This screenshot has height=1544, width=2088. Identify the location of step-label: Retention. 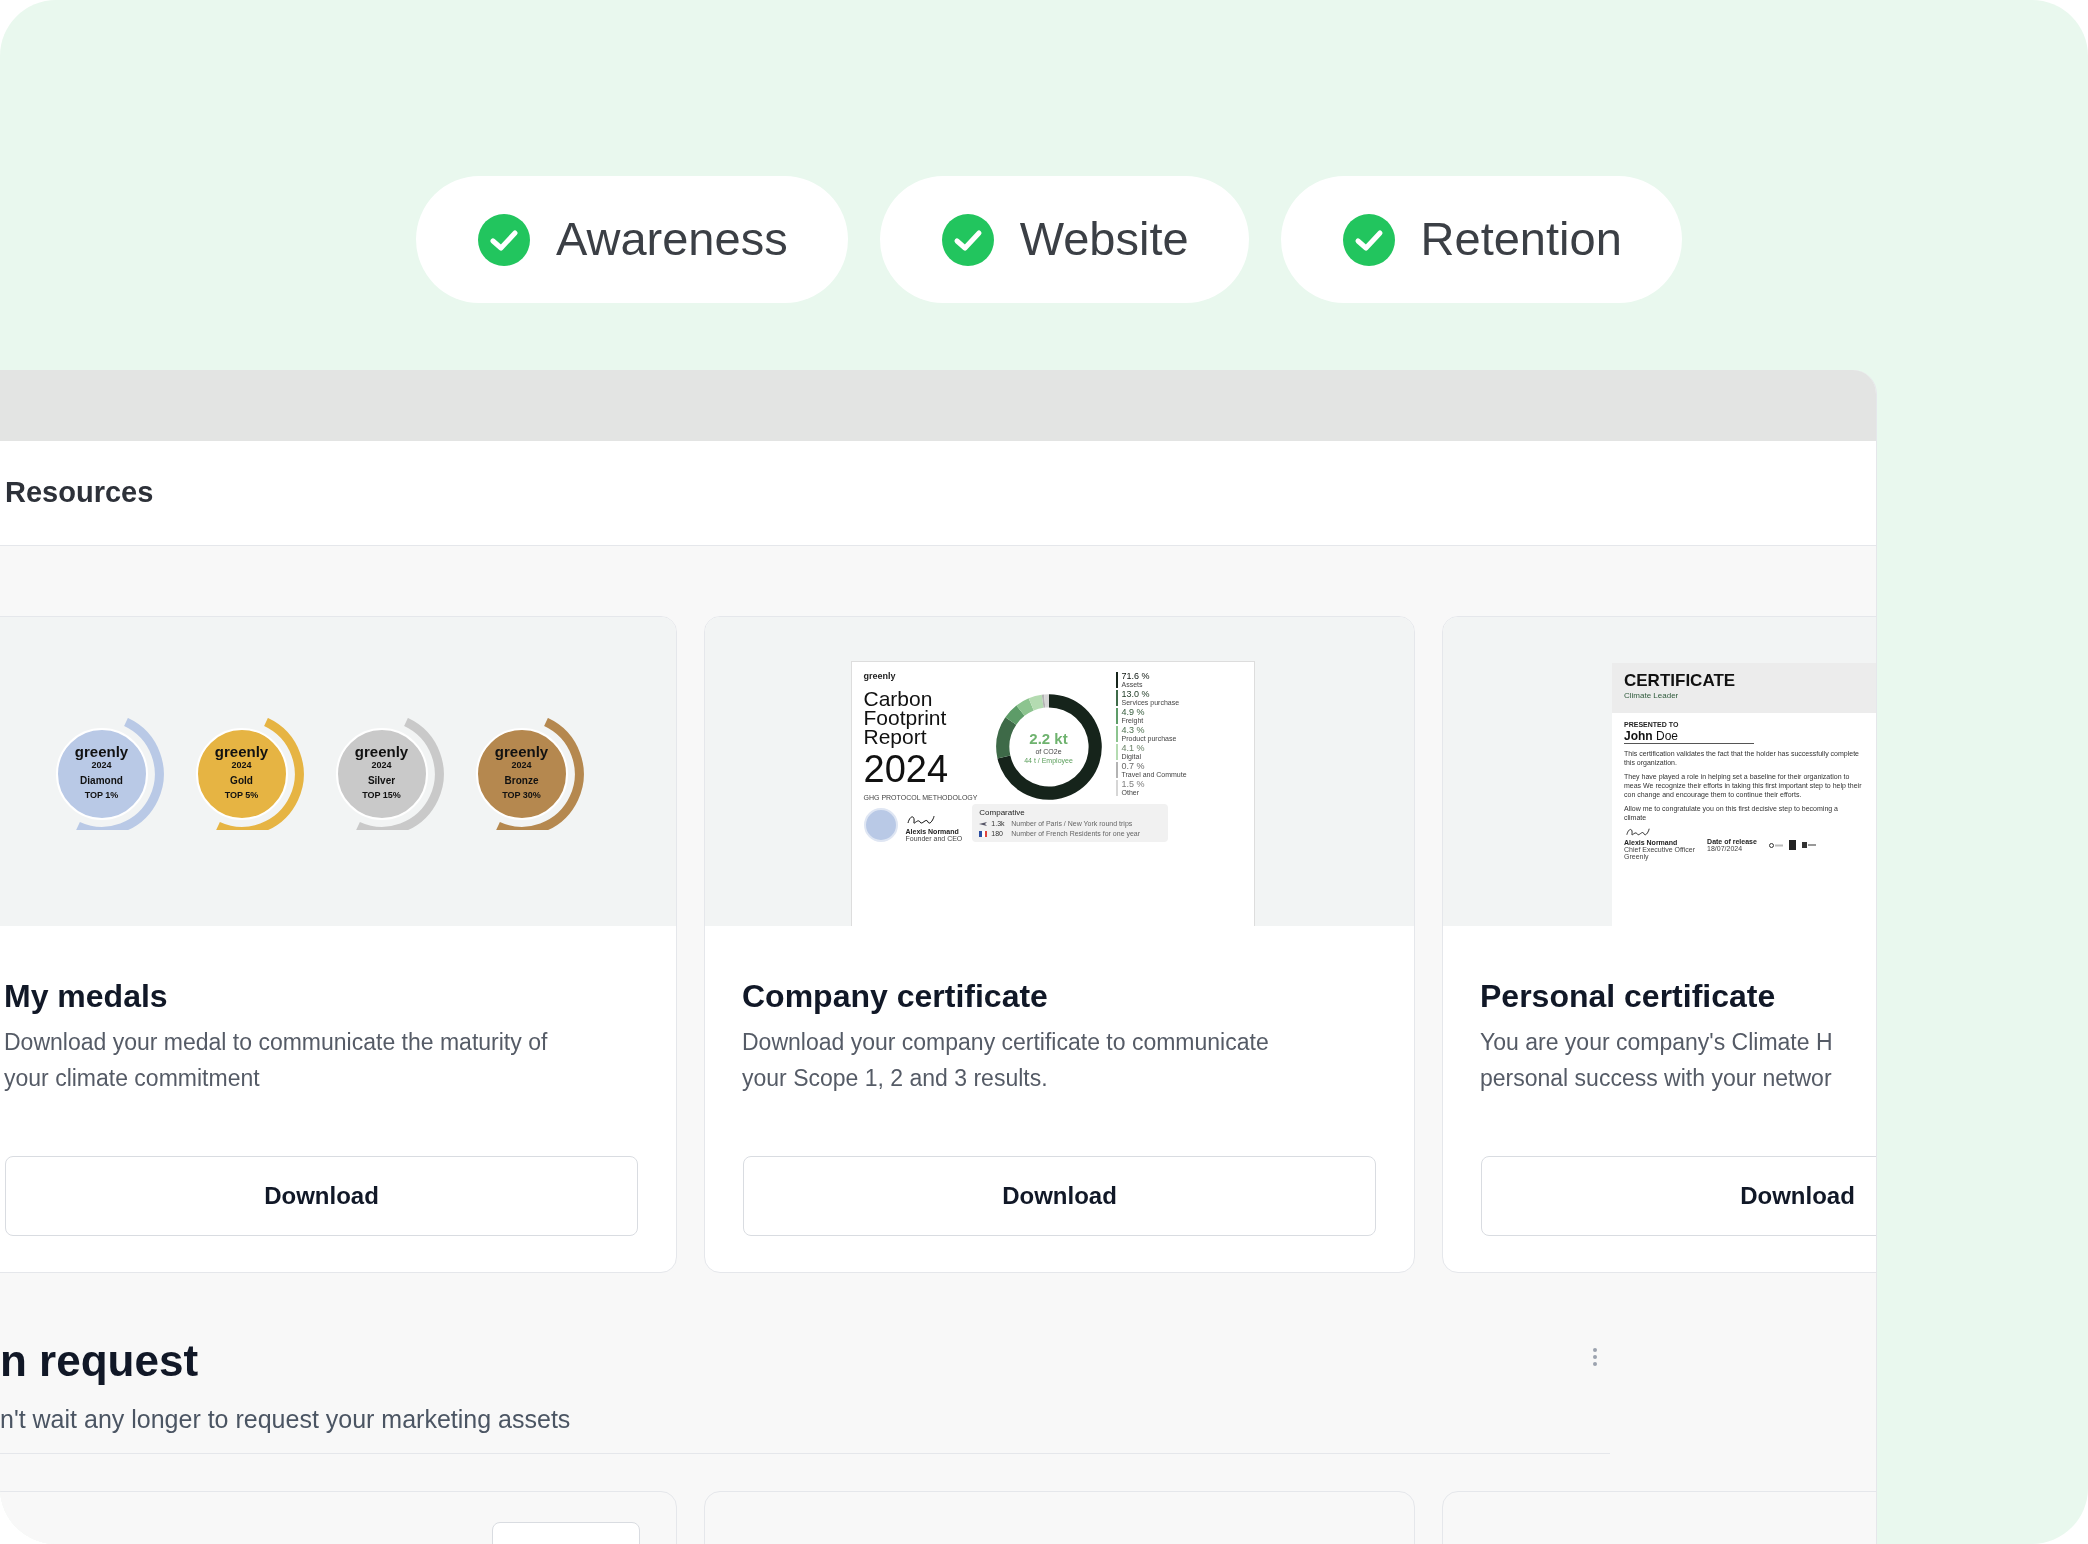
(1521, 239).